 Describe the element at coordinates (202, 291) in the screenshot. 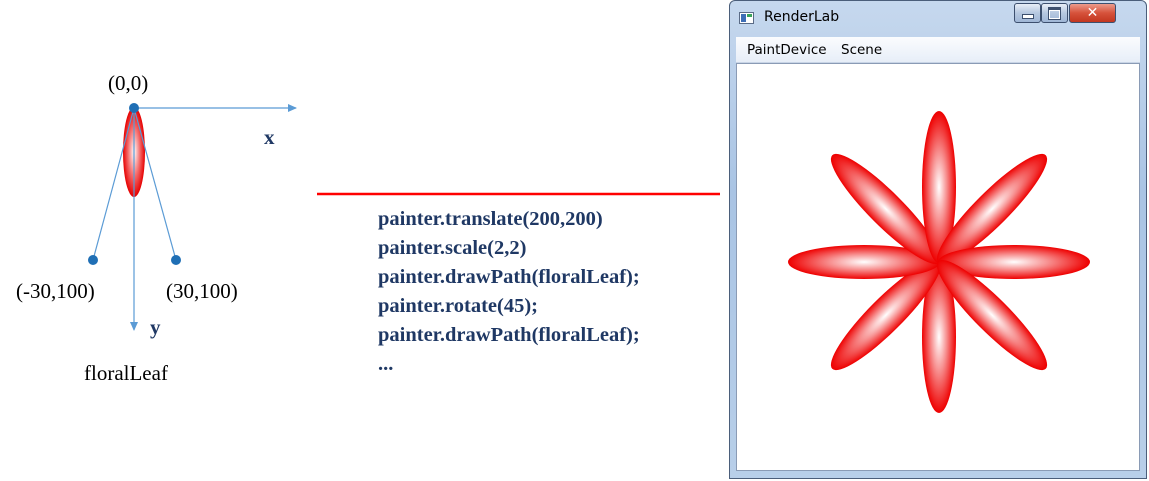

I see `right-point-label: (30,100)` at that location.